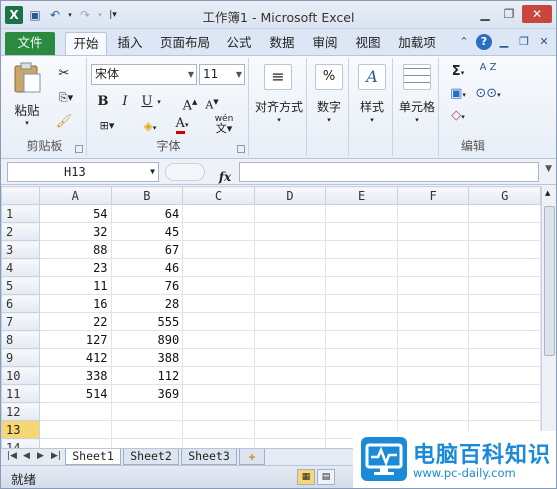 The height and width of the screenshot is (489, 557). I want to click on number-button: %, so click(329, 78).